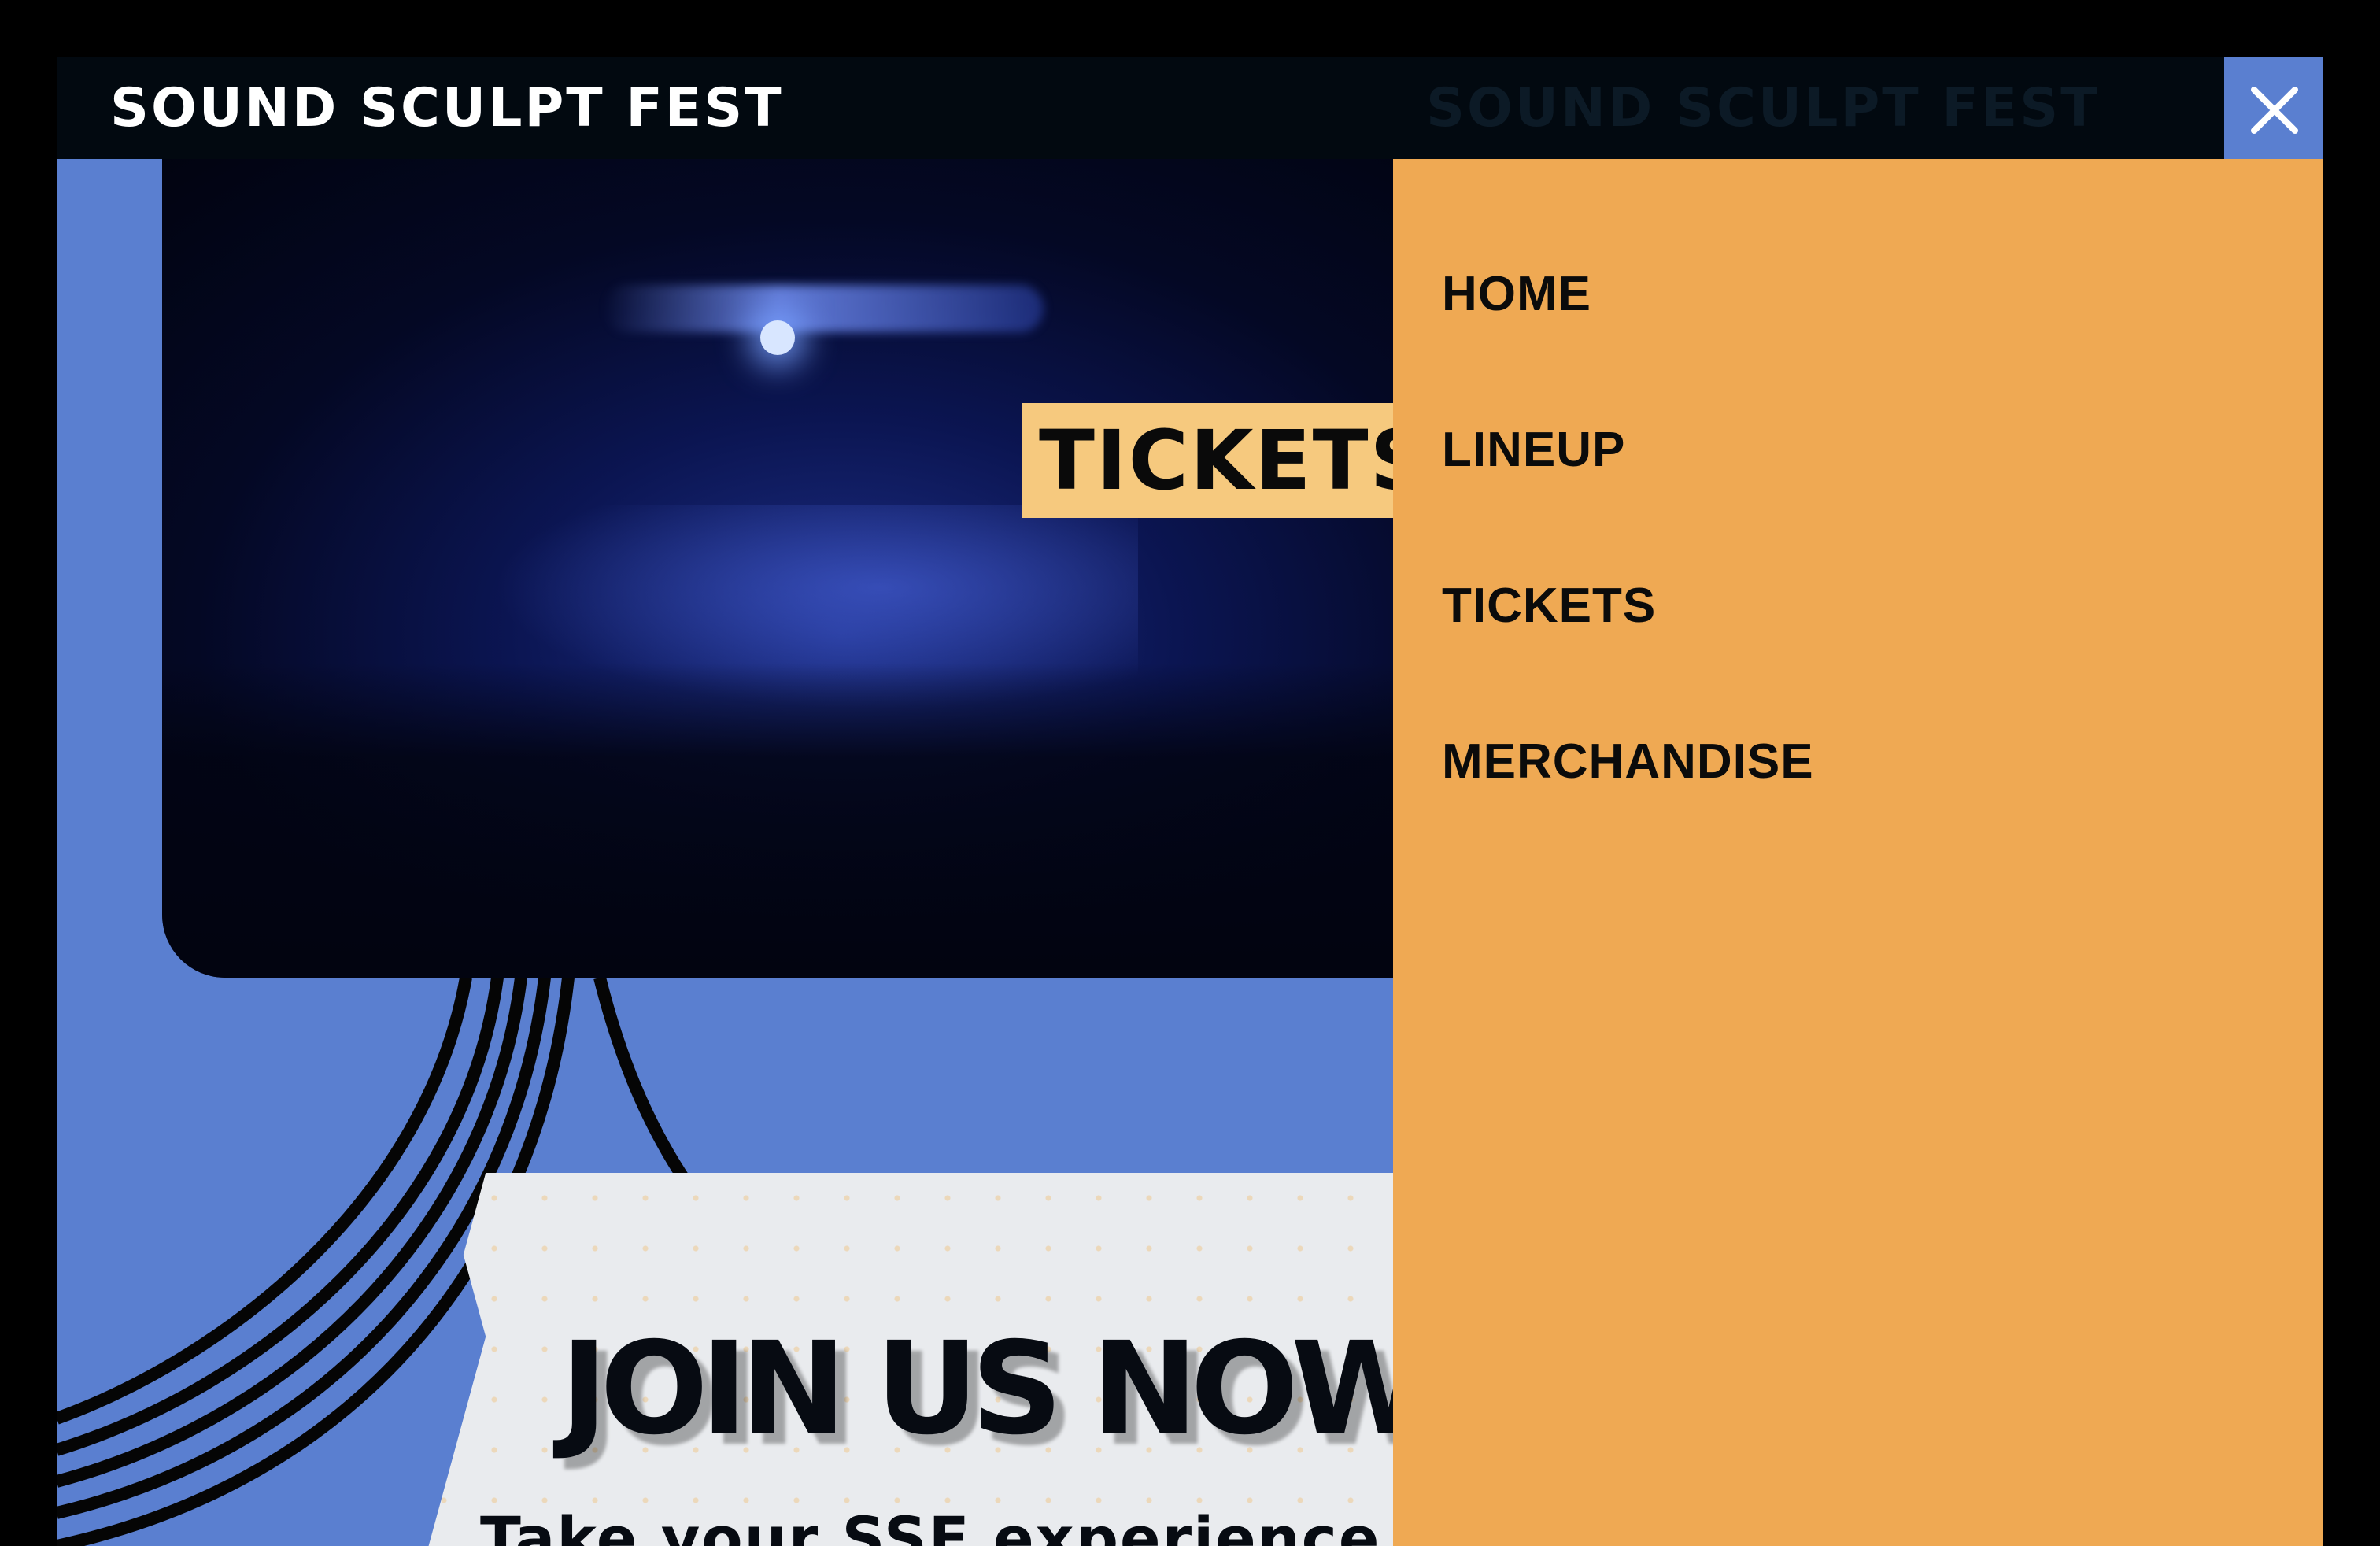 The height and width of the screenshot is (1546, 2380). I want to click on promo-subheadline: Take your SSF experience, so click(930, 1525).